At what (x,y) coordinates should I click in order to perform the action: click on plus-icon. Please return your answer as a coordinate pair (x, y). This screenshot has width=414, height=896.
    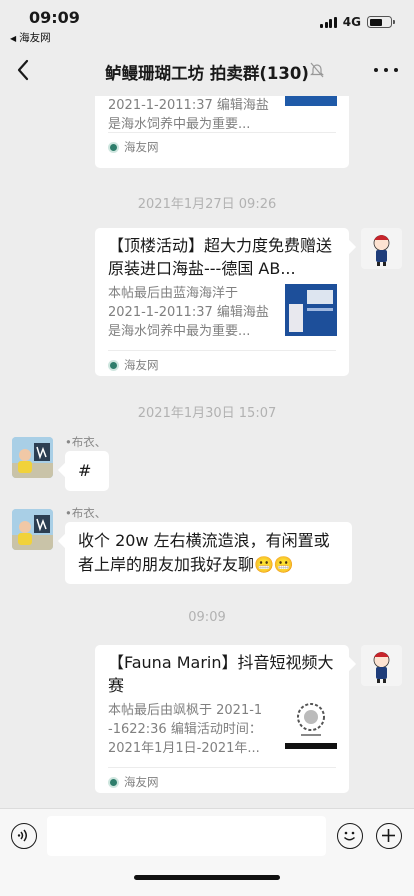
    Looking at the image, I should click on (389, 836).